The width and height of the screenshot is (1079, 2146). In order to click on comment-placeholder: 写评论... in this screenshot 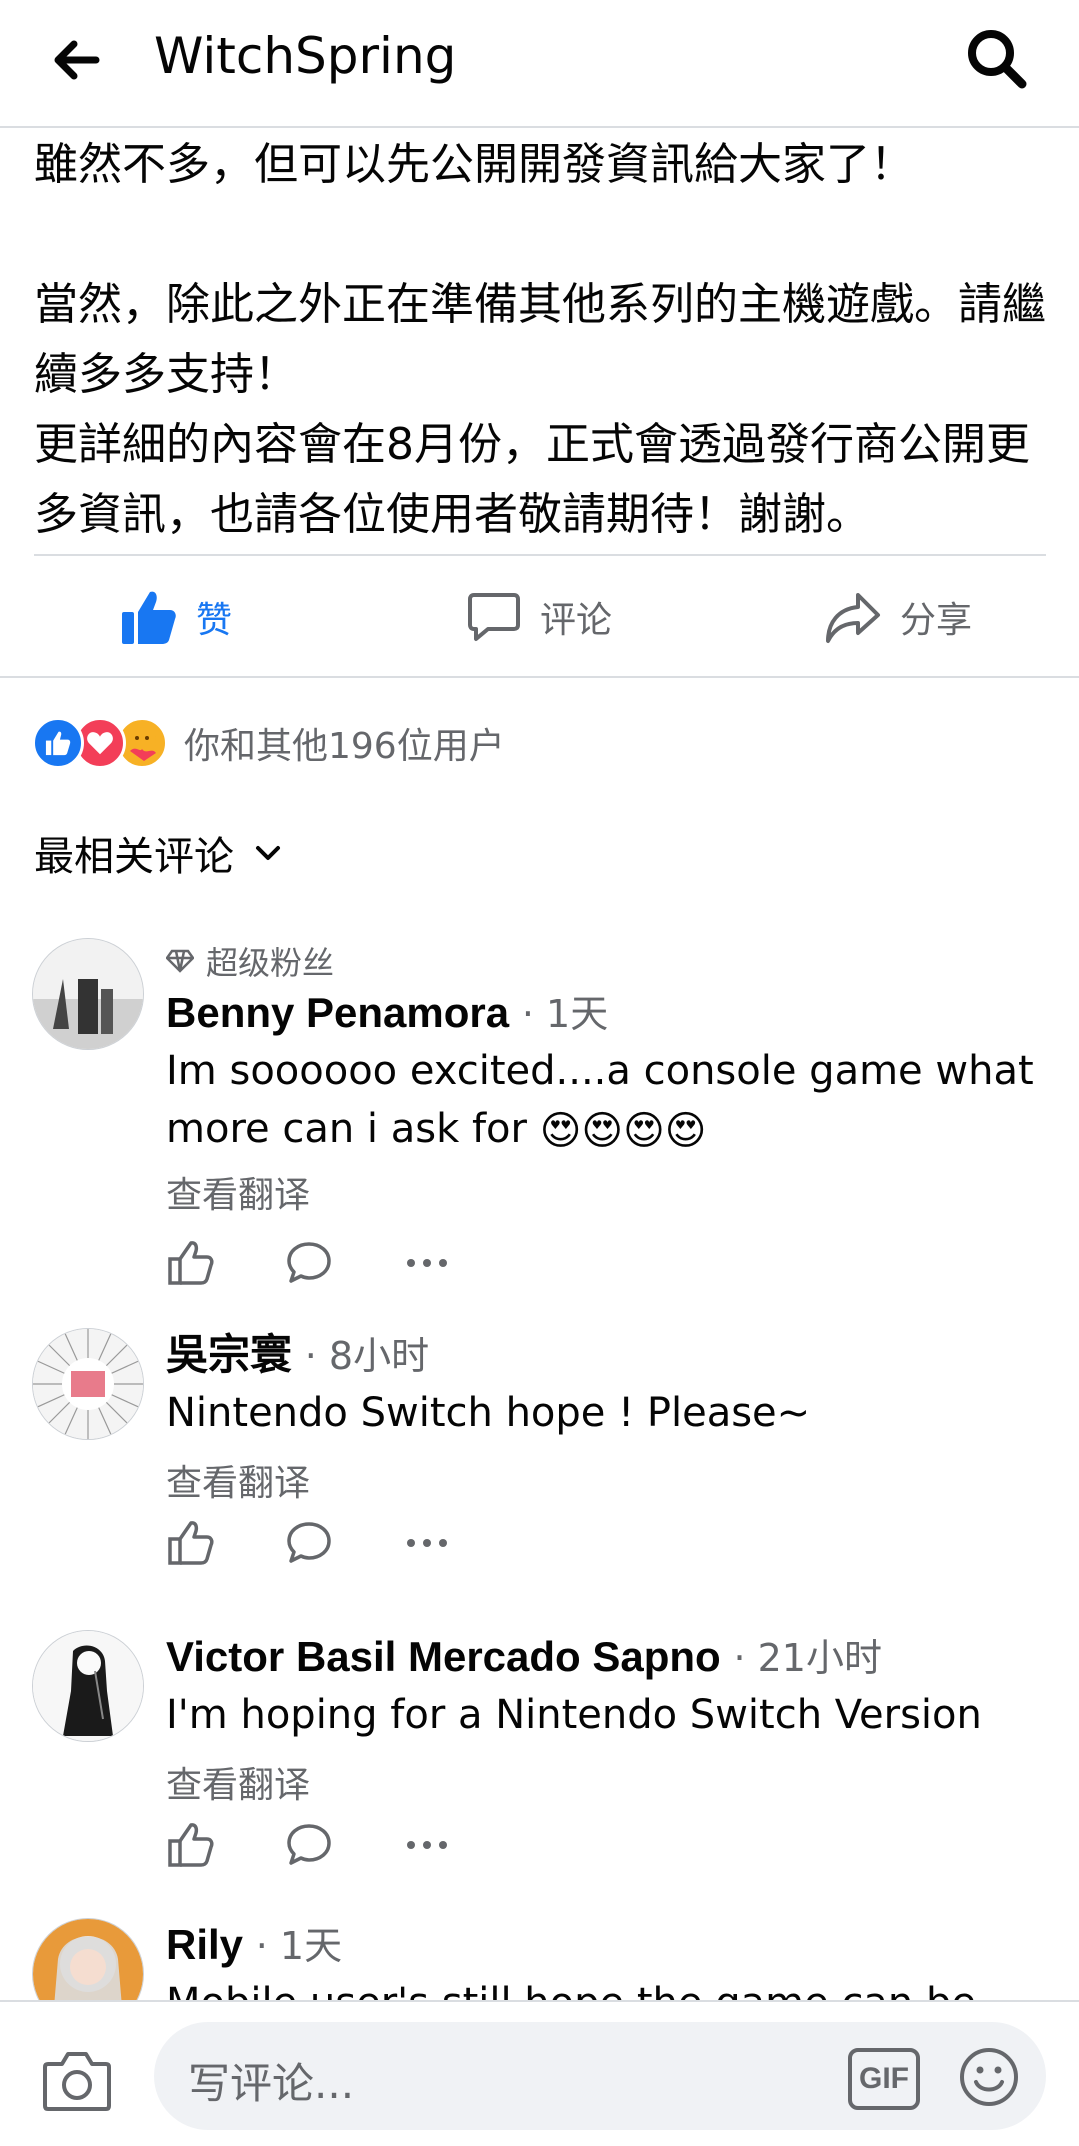, I will do `click(271, 2083)`.